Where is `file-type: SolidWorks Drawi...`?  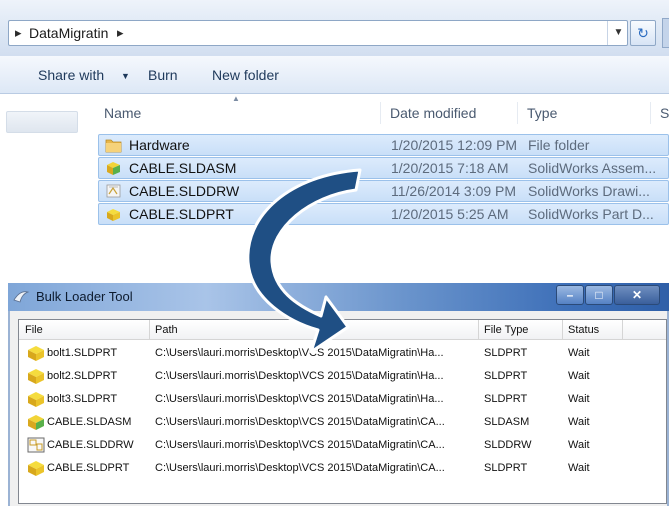
file-type: SolidWorks Drawi... is located at coordinates (589, 191).